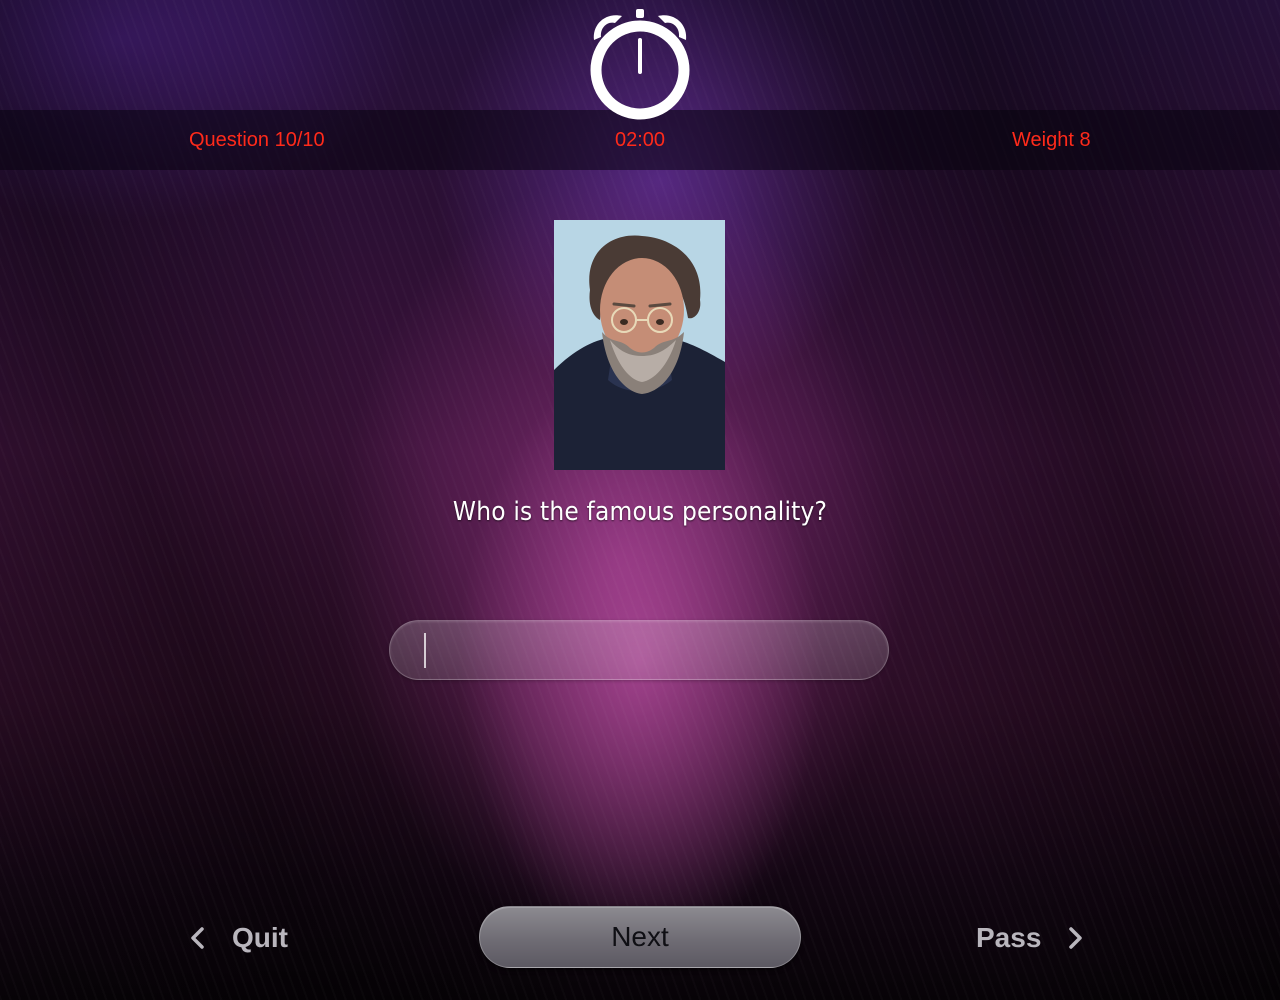 This screenshot has width=1280, height=1000. I want to click on alarm-clock-icon, so click(640, 64).